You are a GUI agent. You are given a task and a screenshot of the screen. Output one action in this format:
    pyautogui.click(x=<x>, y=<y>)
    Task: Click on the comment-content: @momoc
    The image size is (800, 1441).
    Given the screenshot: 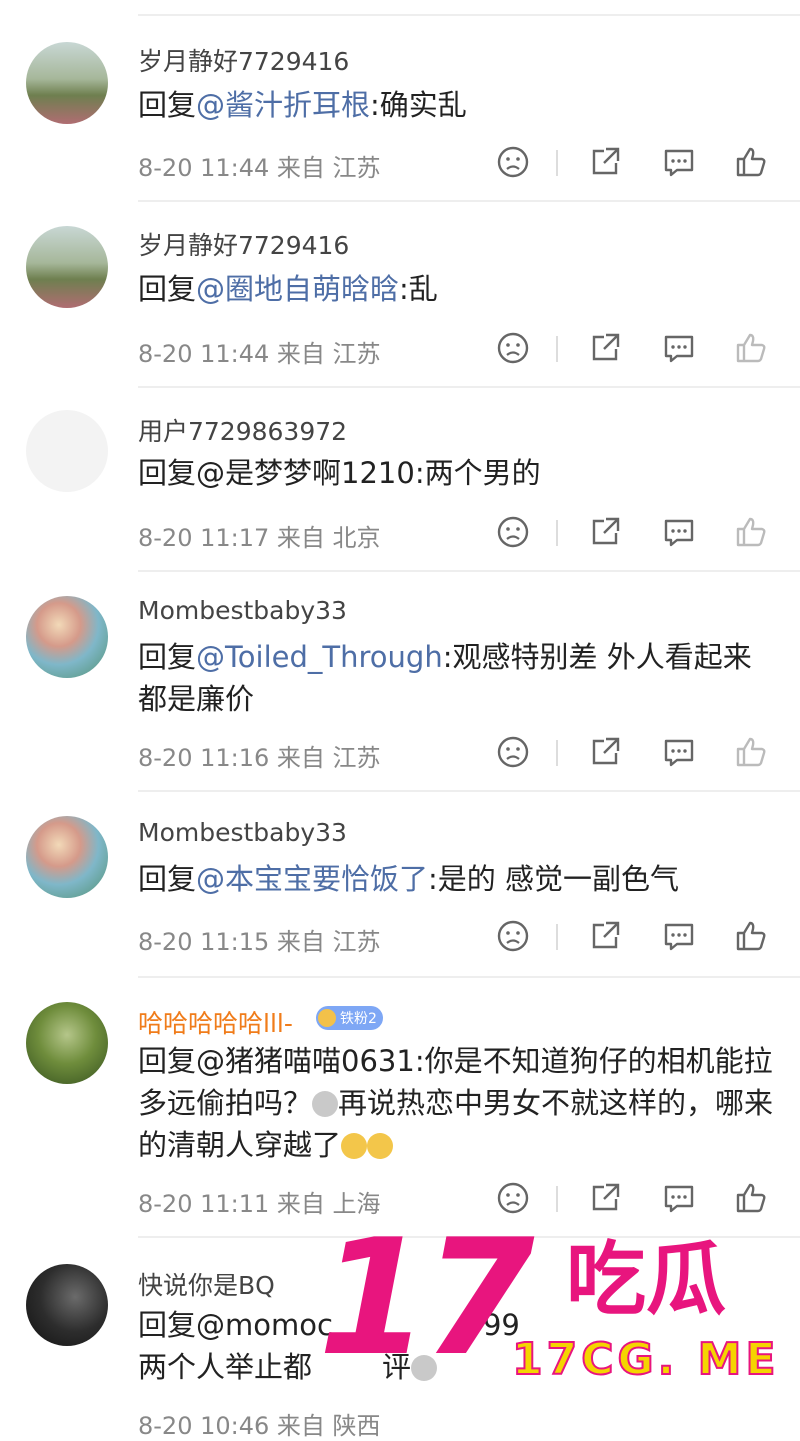 What is the action you would take?
    pyautogui.click(x=264, y=1325)
    